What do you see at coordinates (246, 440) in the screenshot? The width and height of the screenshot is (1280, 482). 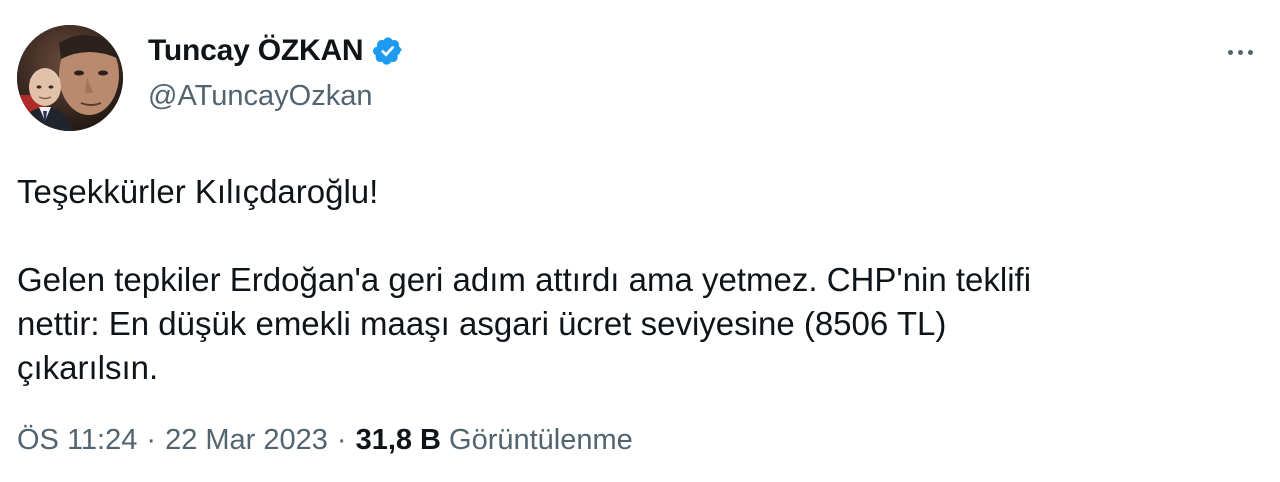 I see `tweet-date: 22 Mar 2023` at bounding box center [246, 440].